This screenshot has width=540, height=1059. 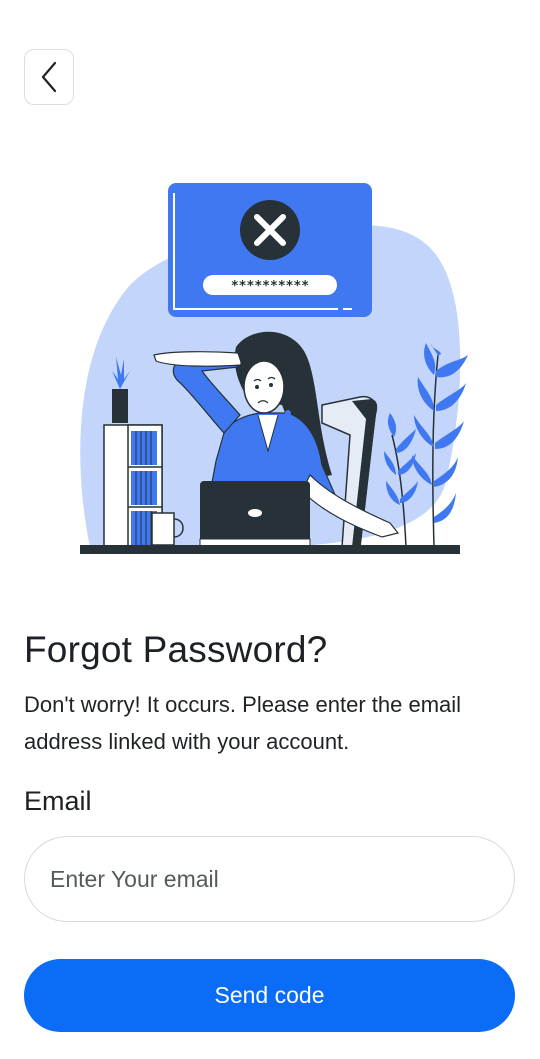 What do you see at coordinates (270, 286) in the screenshot?
I see `password-mask: **********` at bounding box center [270, 286].